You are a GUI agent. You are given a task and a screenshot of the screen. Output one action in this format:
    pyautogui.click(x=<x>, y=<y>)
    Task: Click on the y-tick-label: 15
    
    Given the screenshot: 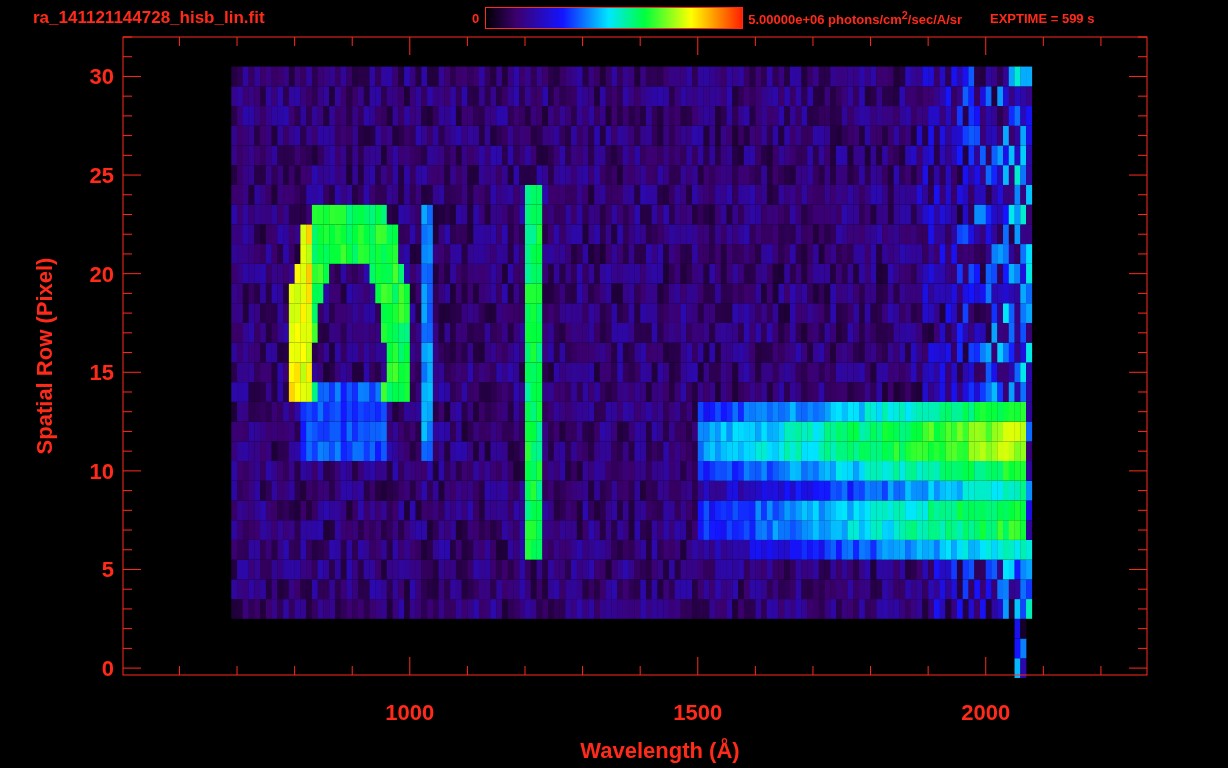 What is the action you would take?
    pyautogui.click(x=101, y=373)
    